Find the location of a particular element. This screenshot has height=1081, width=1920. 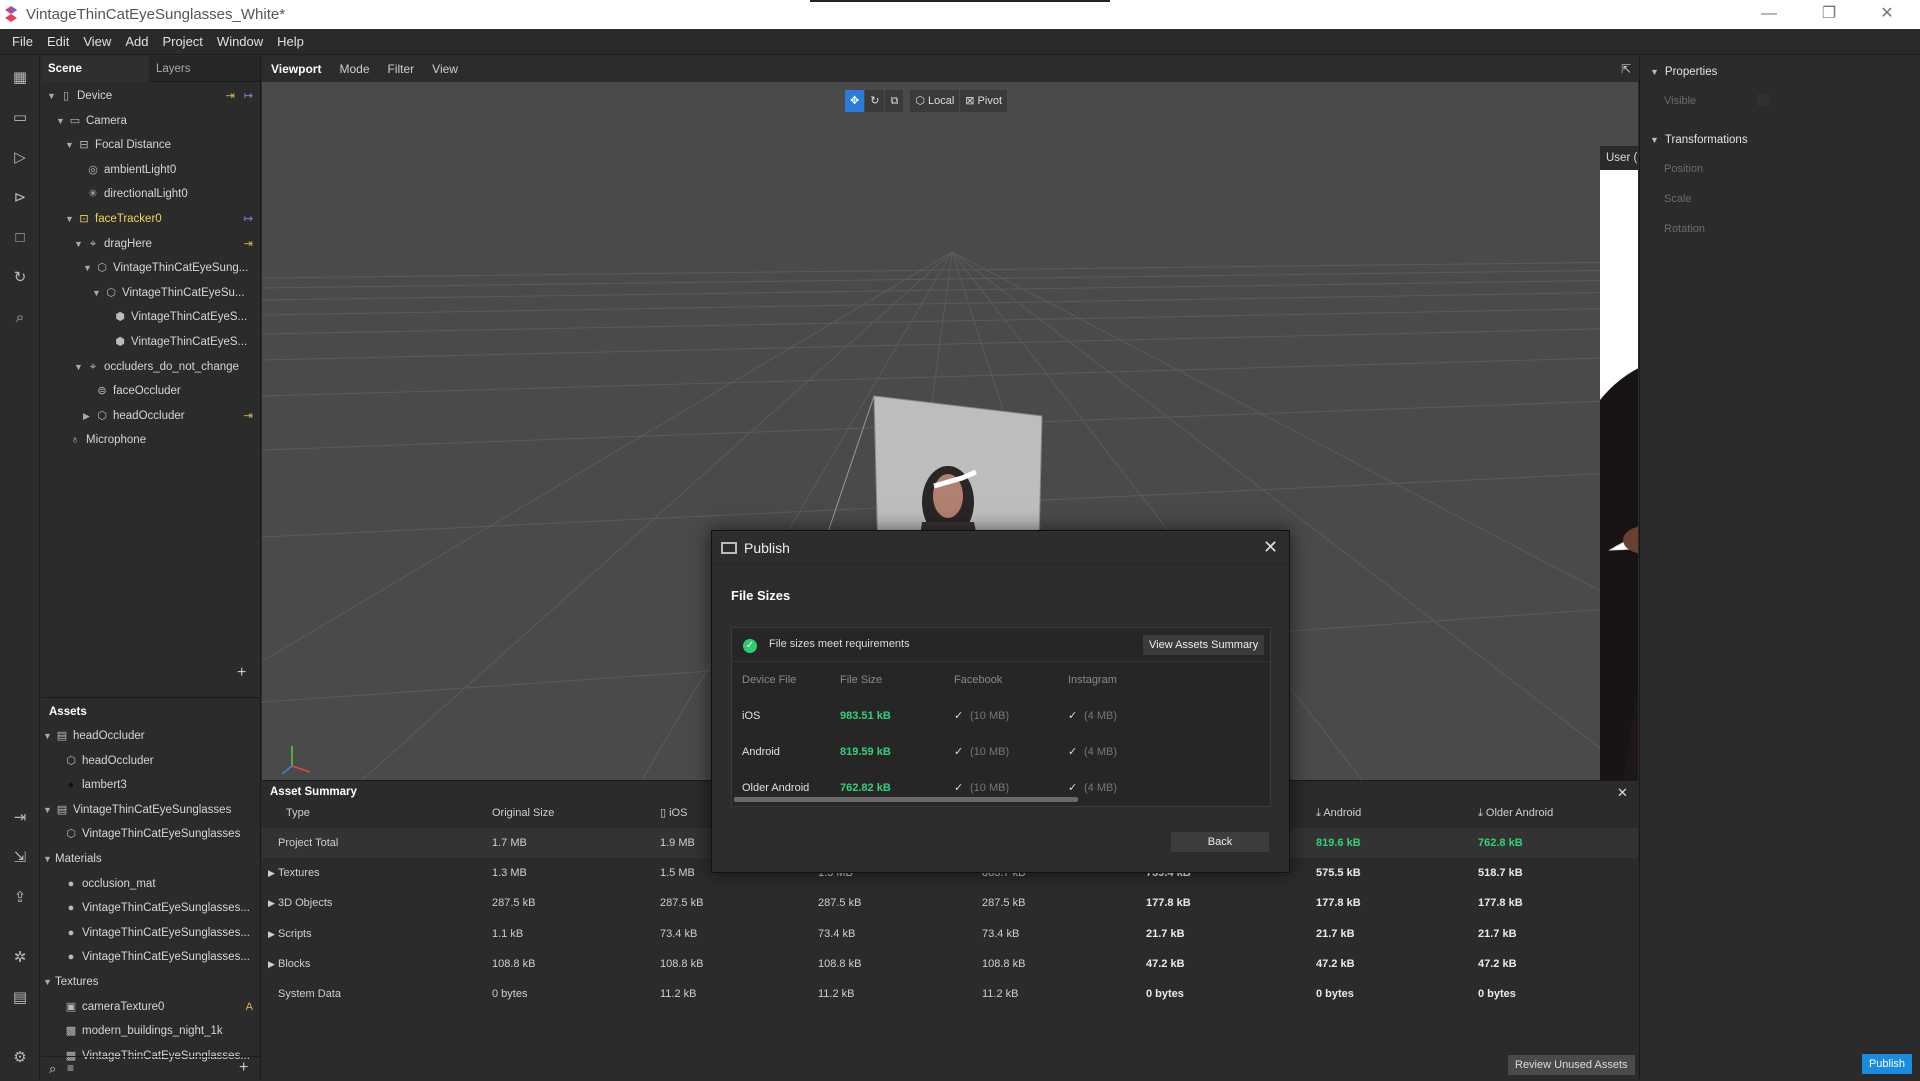

properties-section: ▼ Properties is located at coordinates (1780, 72).